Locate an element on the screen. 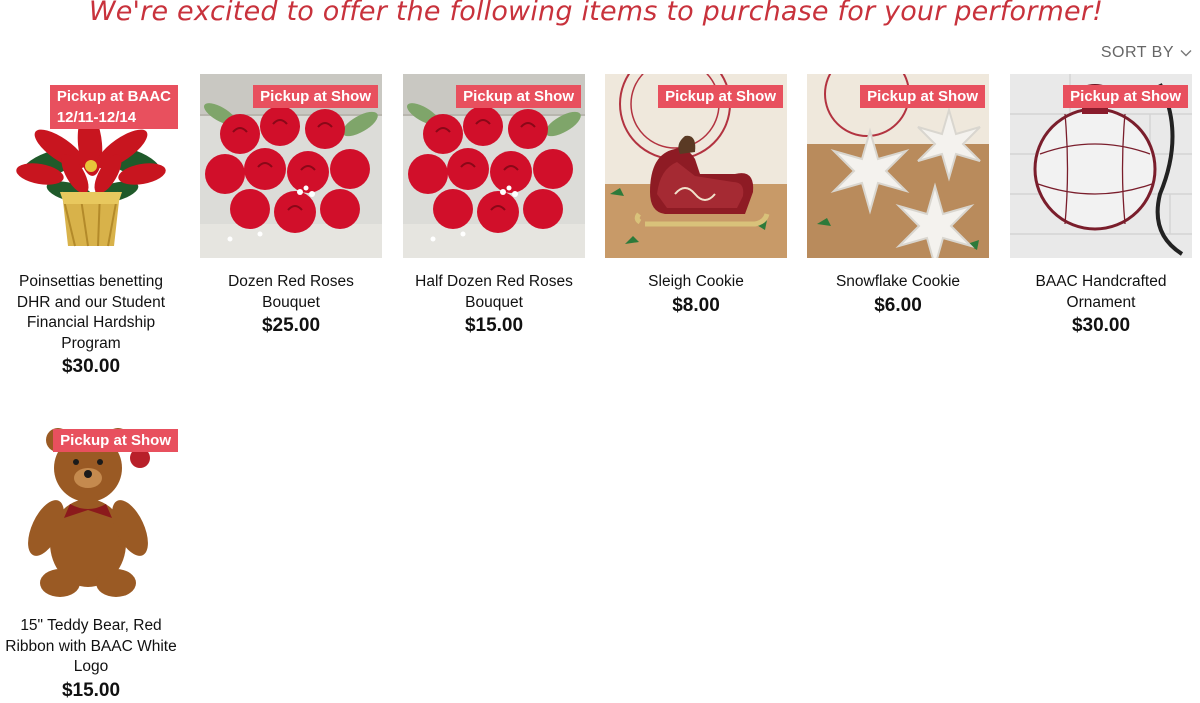  product-name: Dozen Red Roses Bouquet is located at coordinates (291, 292).